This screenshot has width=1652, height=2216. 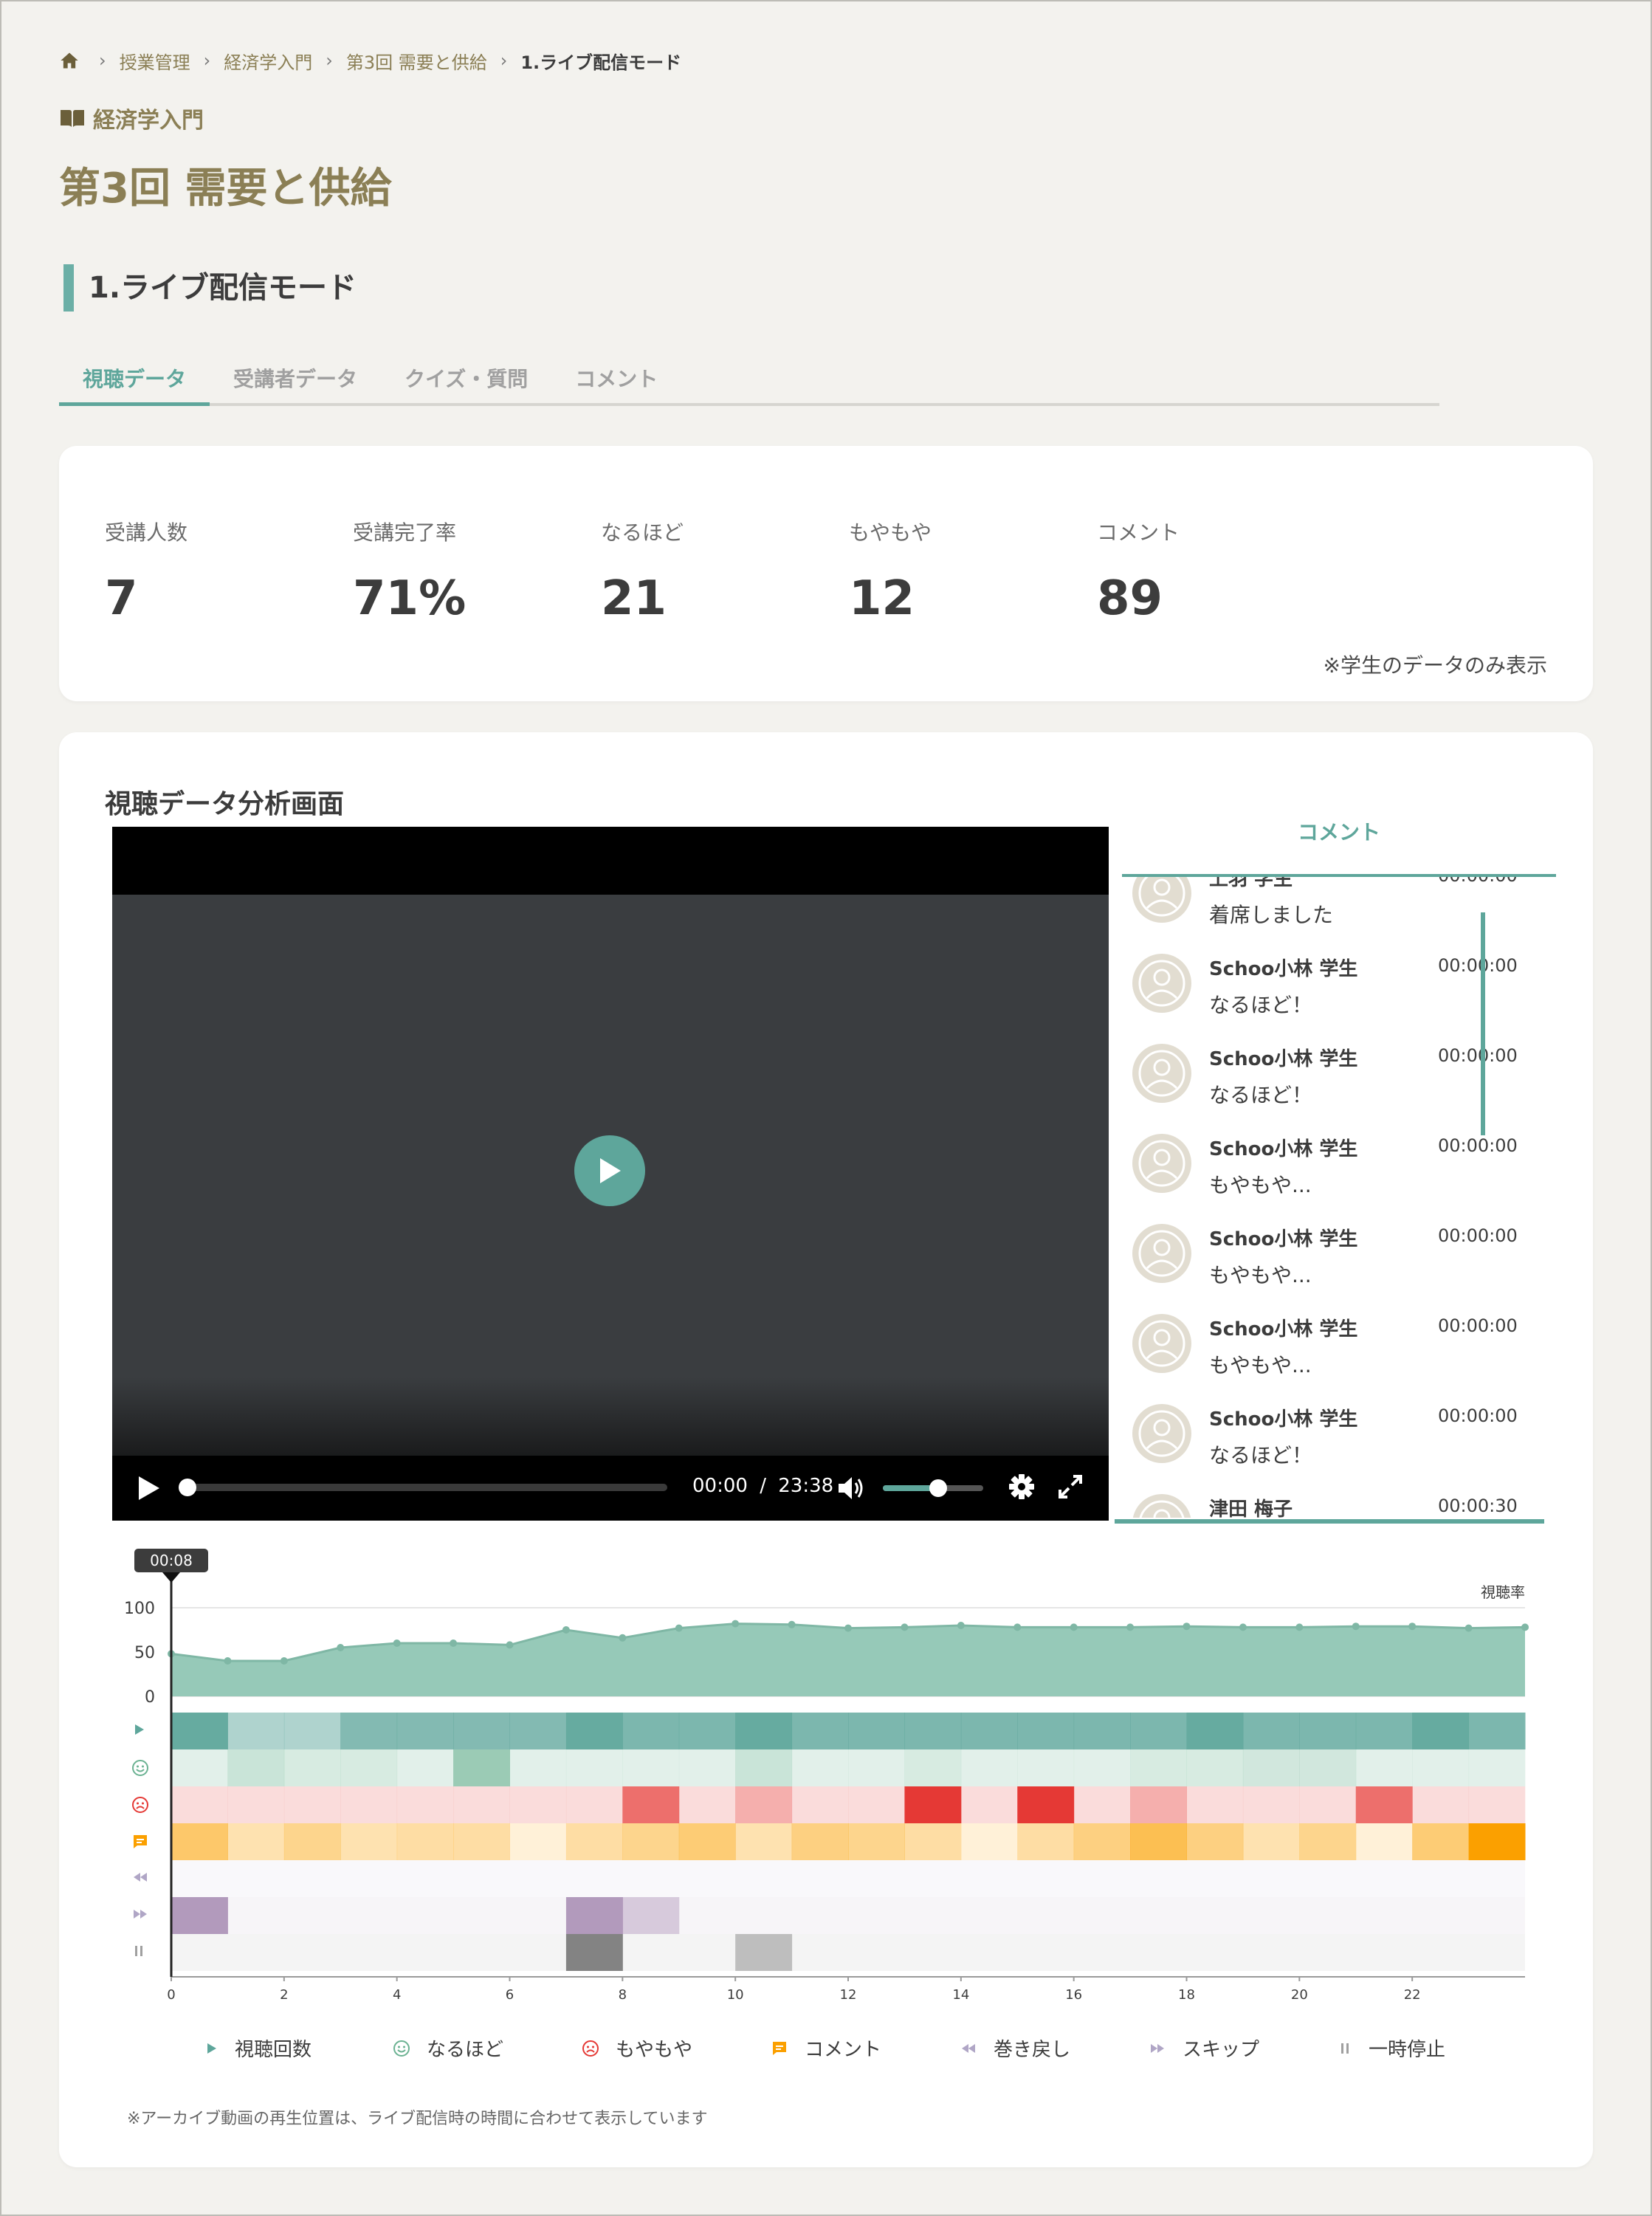 What do you see at coordinates (642, 571) in the screenshot?
I see `stat-naruhodo: なるほど 21` at bounding box center [642, 571].